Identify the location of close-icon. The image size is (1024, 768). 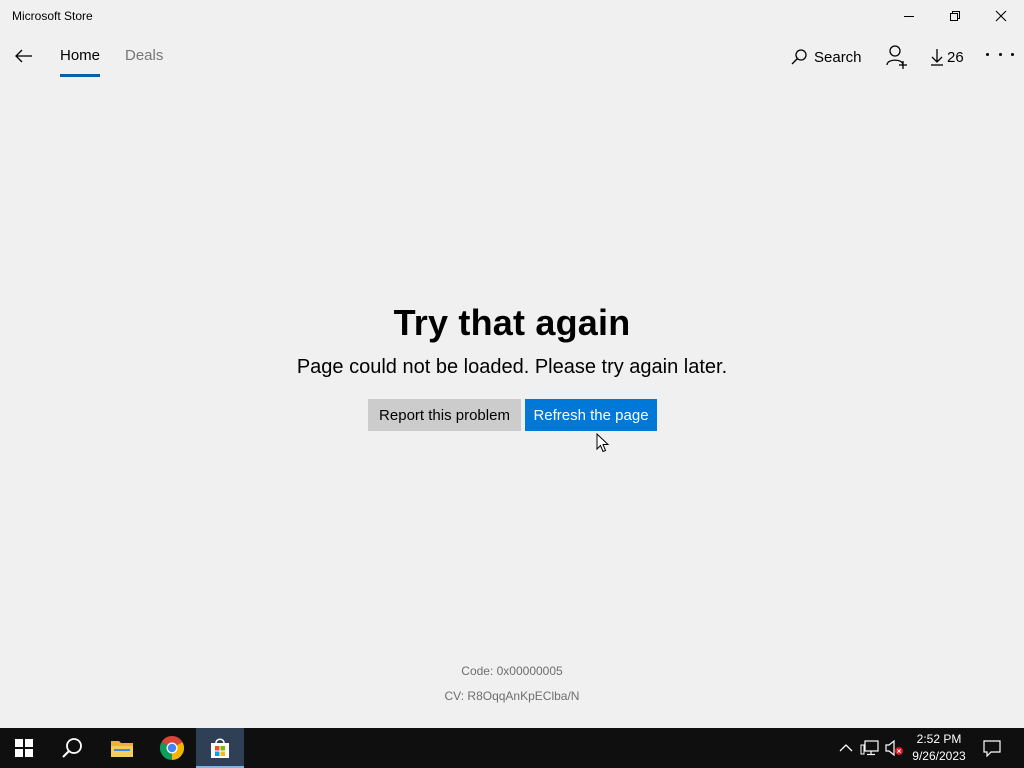
(1001, 16).